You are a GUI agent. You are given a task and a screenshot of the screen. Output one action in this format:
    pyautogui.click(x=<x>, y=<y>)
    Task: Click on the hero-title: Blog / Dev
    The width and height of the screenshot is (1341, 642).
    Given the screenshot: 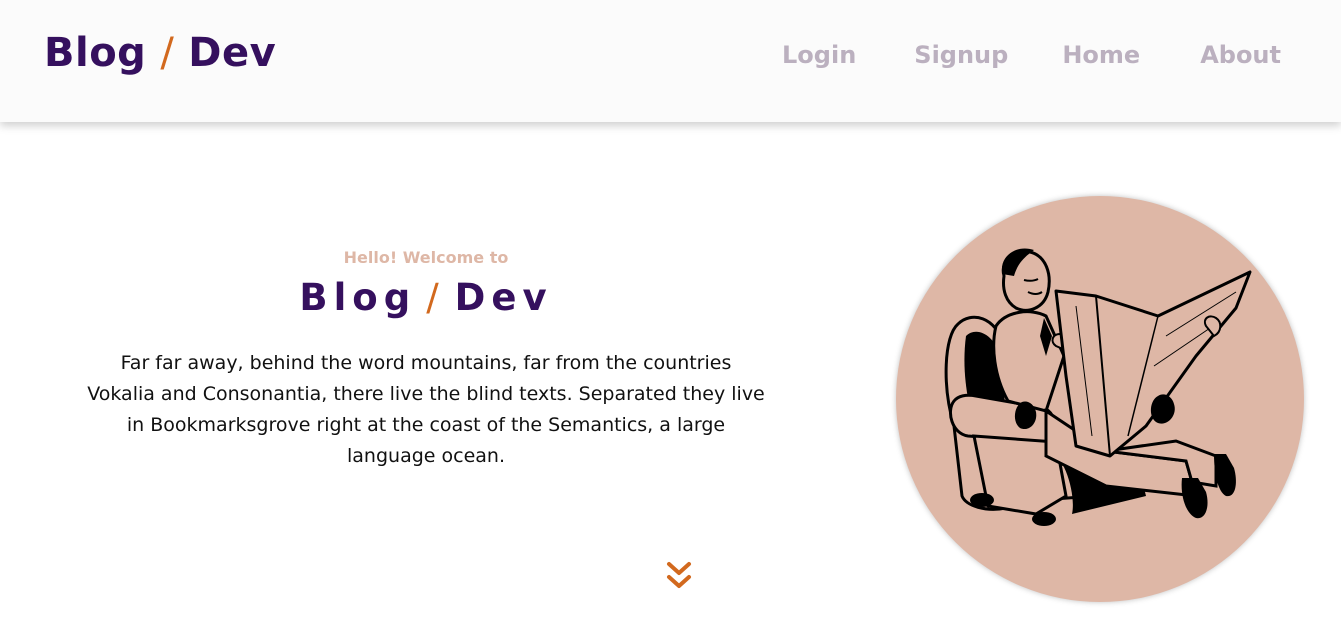 What is the action you would take?
    pyautogui.click(x=426, y=297)
    